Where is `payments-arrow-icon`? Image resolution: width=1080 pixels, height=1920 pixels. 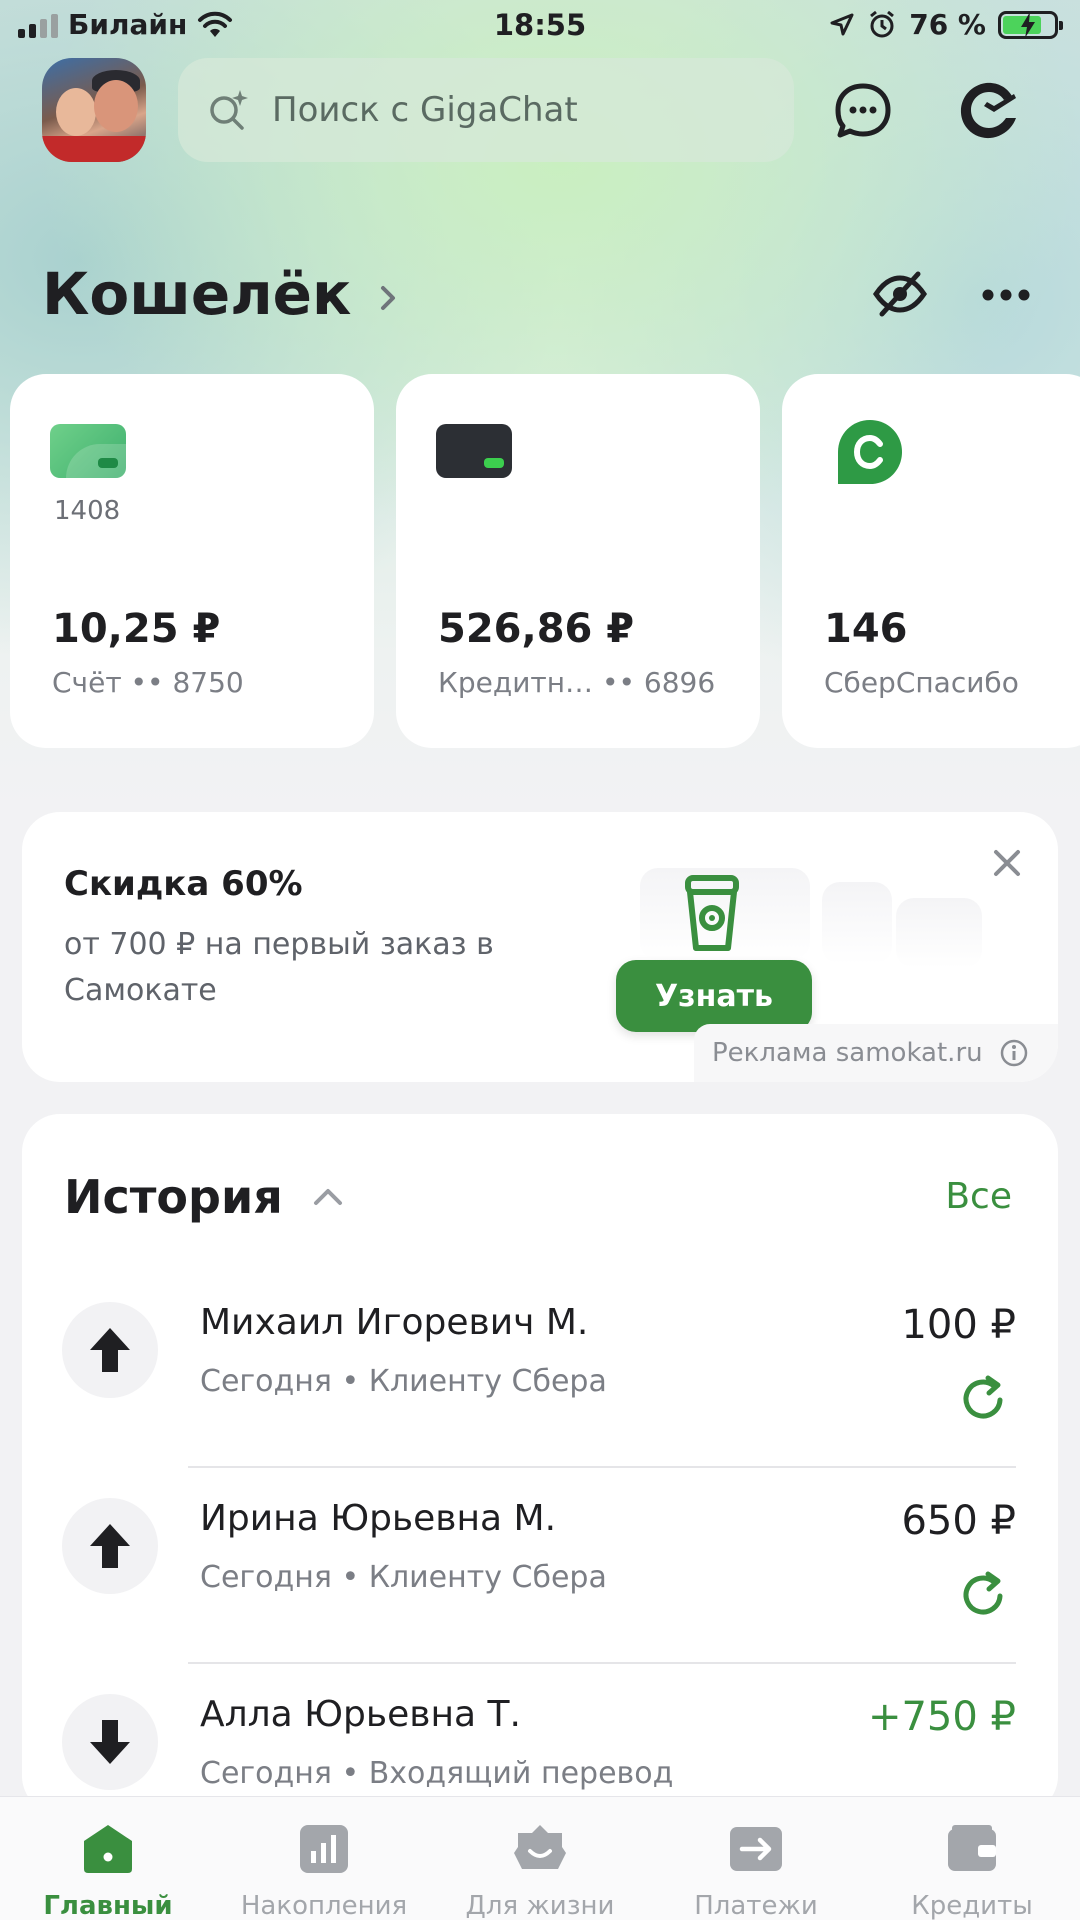 payments-arrow-icon is located at coordinates (756, 1849).